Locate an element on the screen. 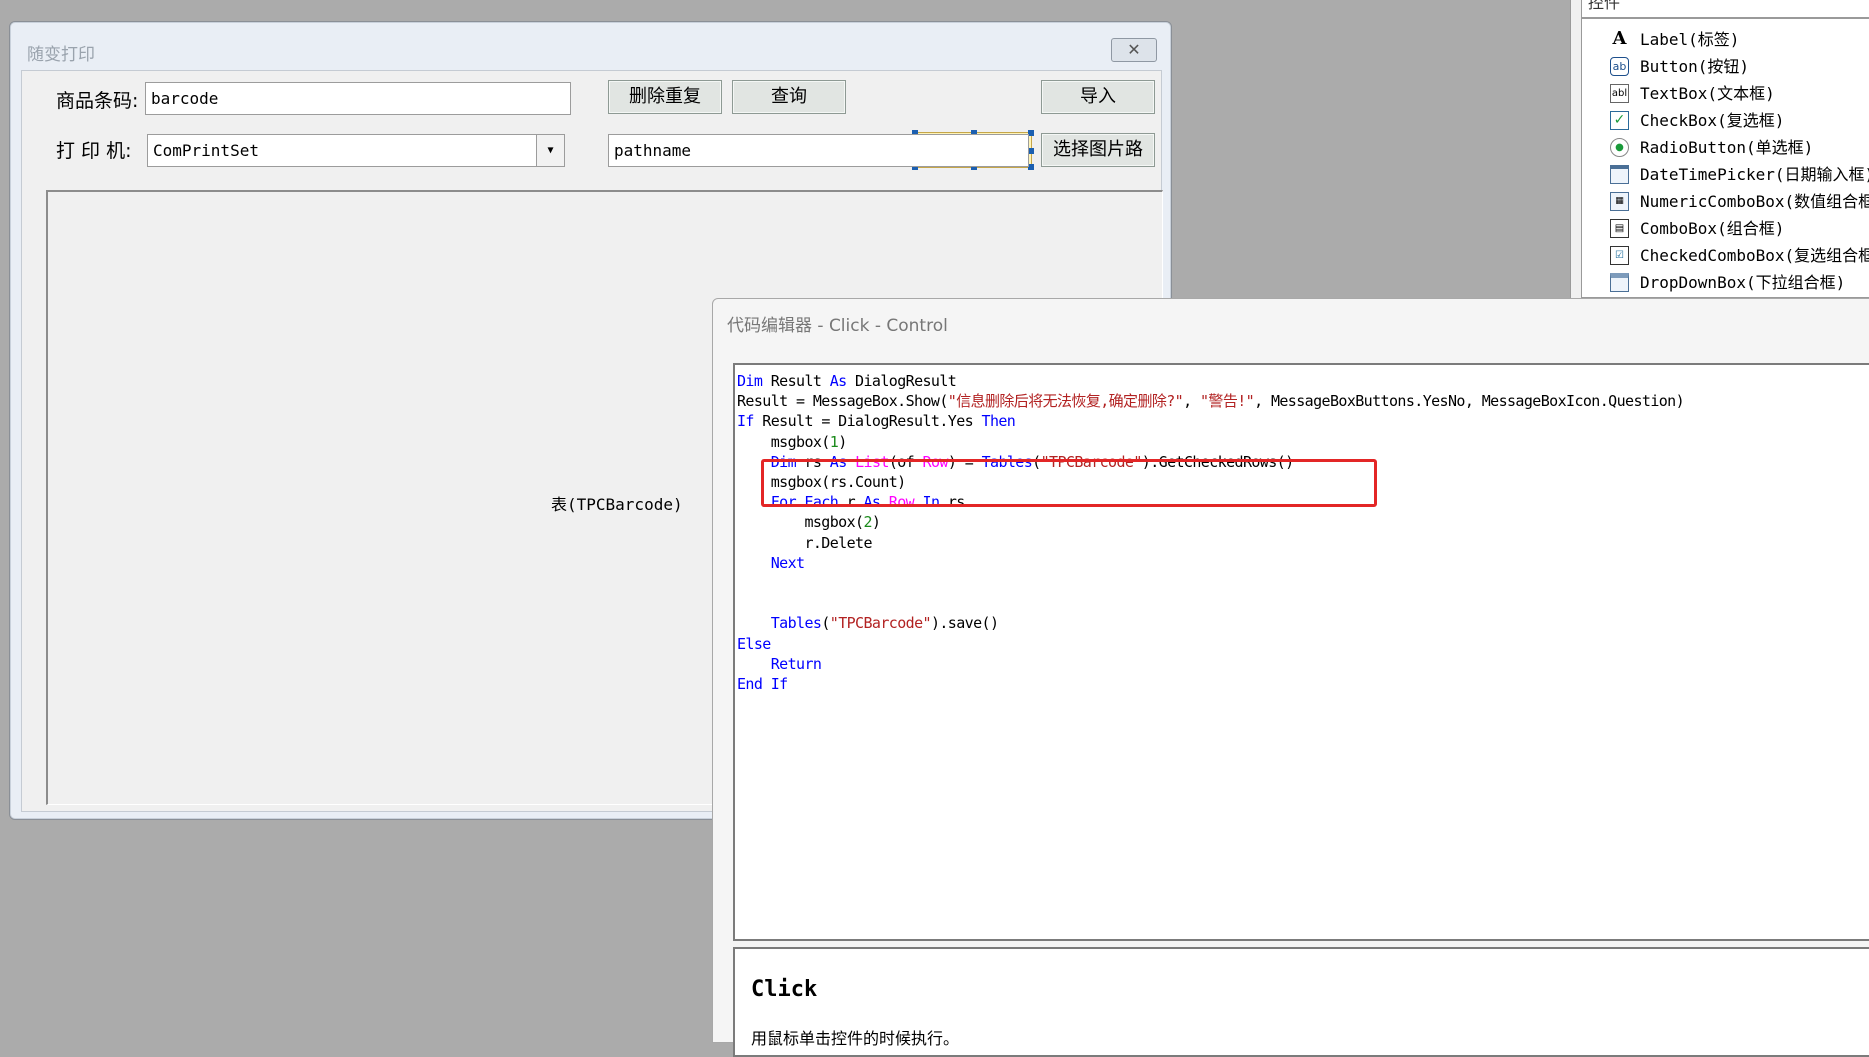  toolbox-item-text: DropDownBox(下拉组合框) is located at coordinates (1743, 282).